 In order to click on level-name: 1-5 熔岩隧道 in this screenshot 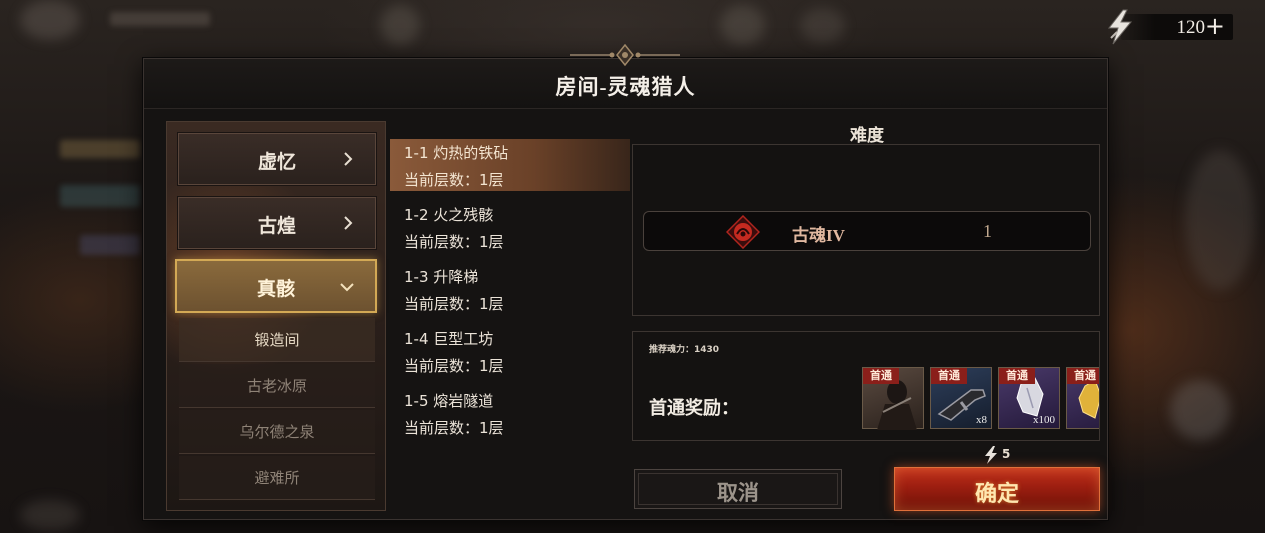, I will do `click(449, 401)`.